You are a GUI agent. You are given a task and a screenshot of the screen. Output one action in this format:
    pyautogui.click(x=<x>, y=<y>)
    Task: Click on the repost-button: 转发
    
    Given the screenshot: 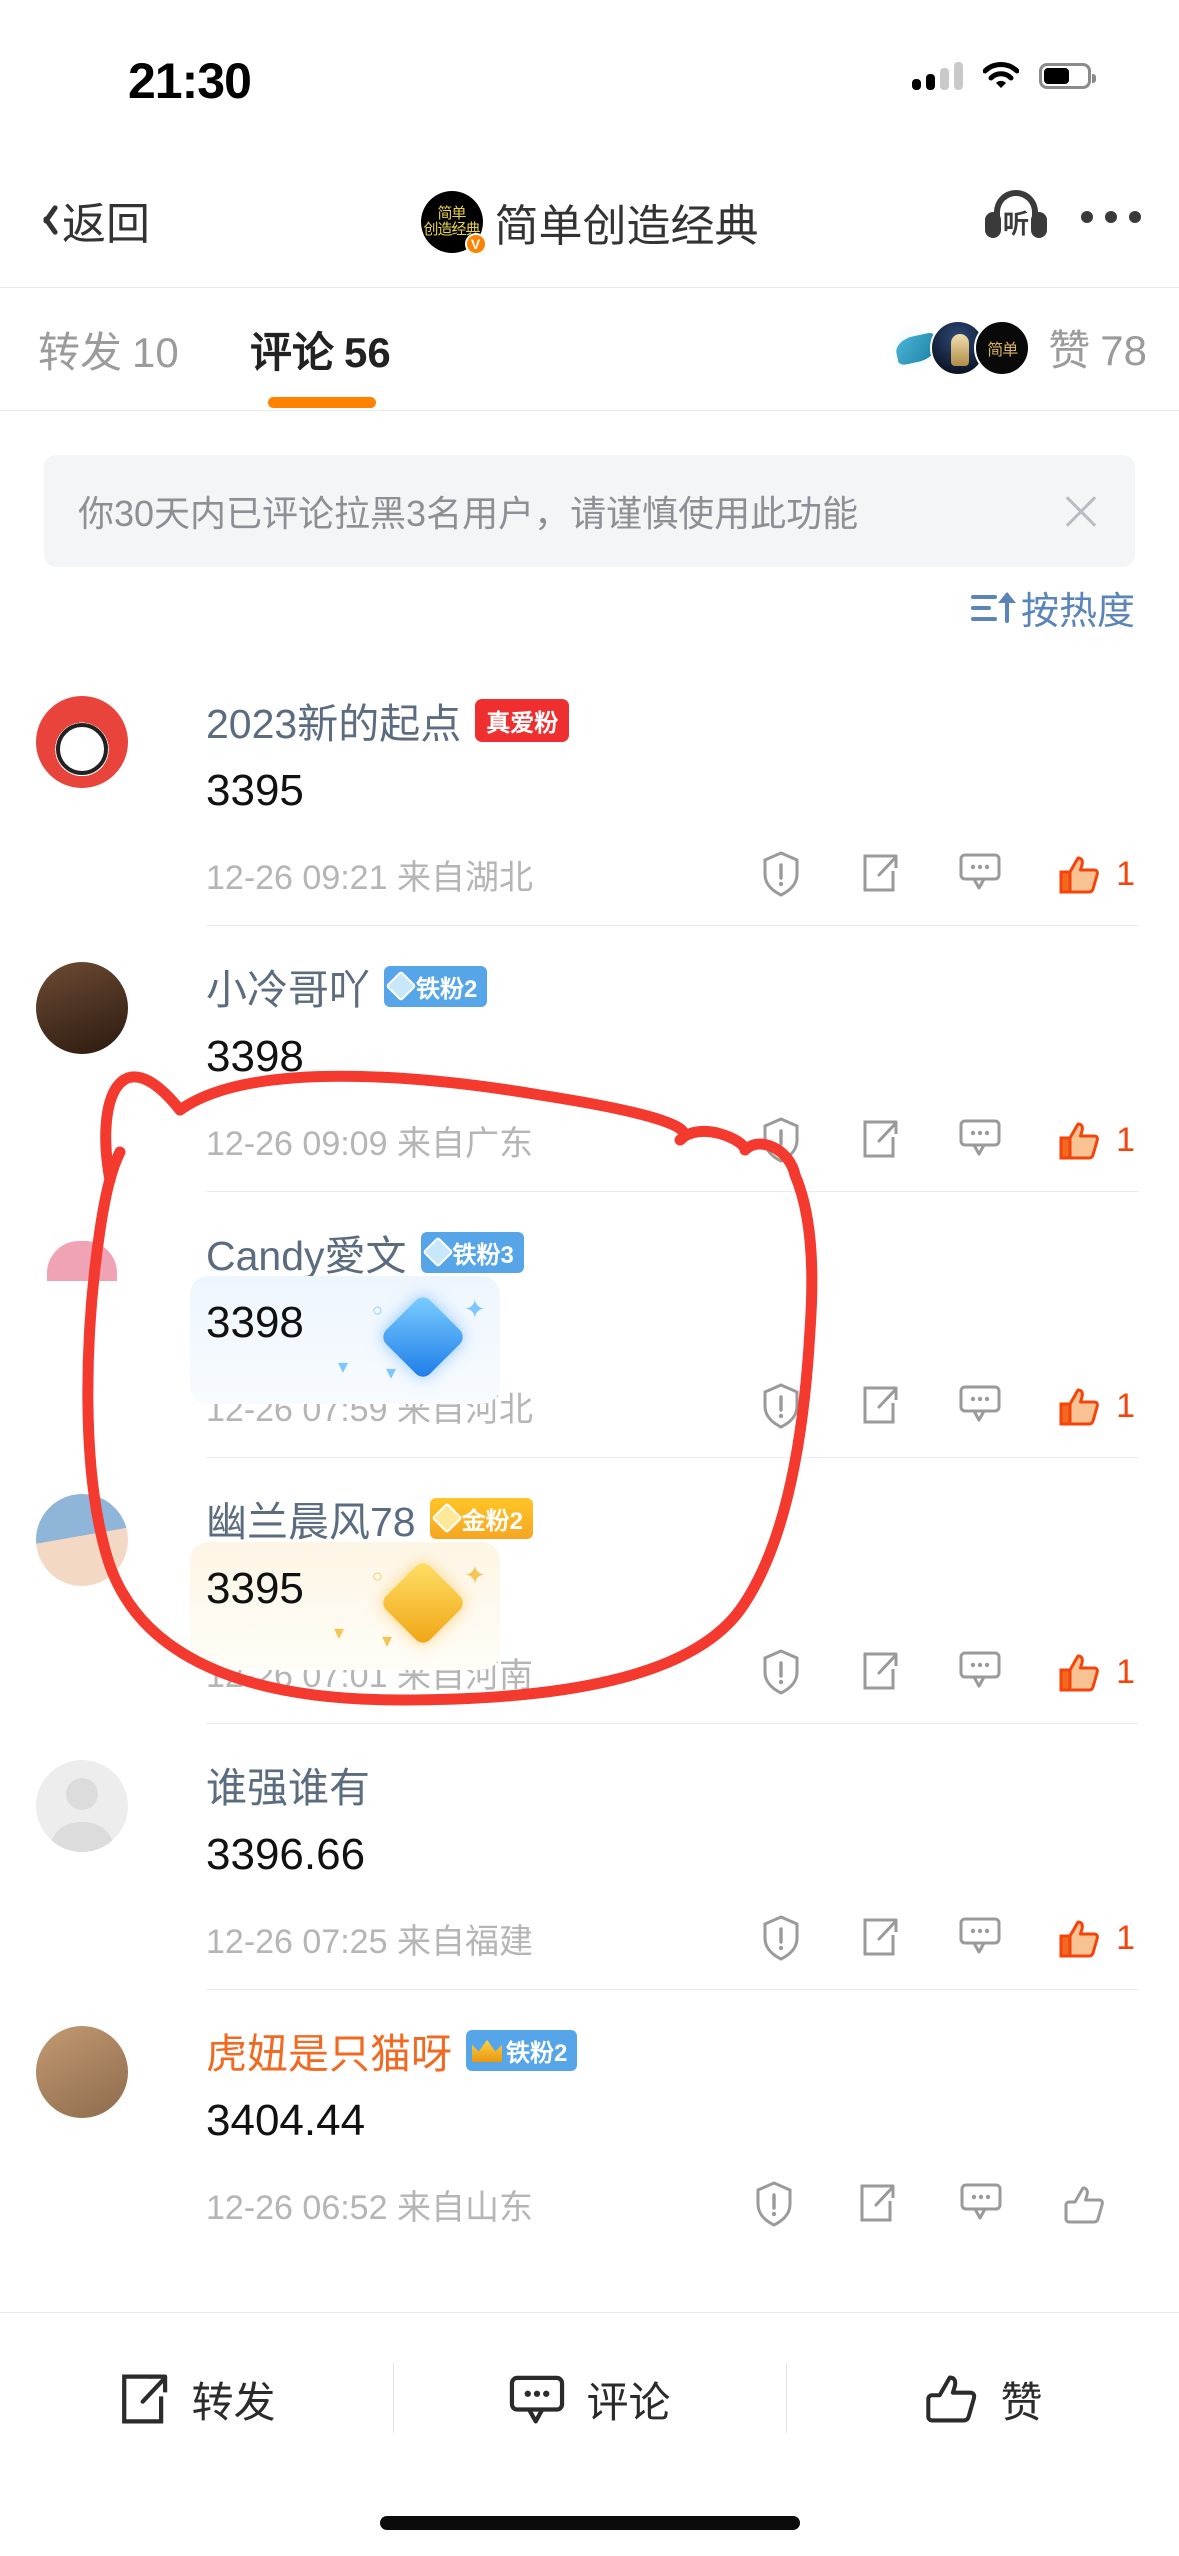 What is the action you would take?
    pyautogui.click(x=196, y=2399)
    